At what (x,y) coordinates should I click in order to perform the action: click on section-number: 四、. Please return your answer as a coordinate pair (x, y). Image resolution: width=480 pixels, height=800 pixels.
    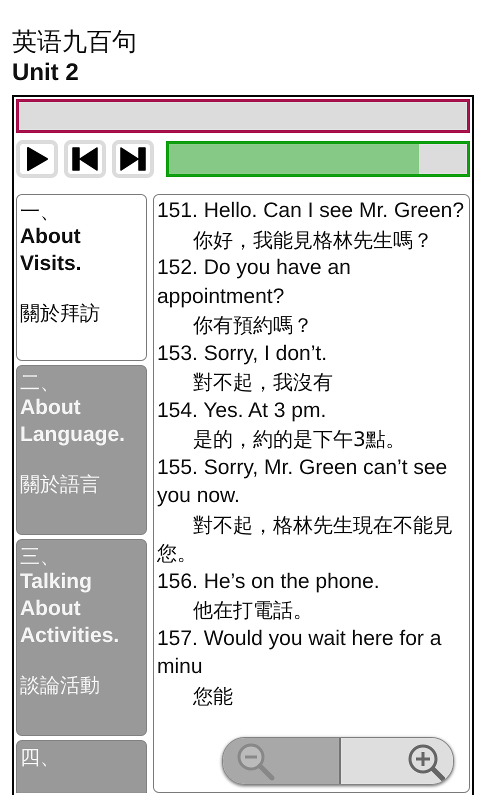
    Looking at the image, I should click on (40, 758).